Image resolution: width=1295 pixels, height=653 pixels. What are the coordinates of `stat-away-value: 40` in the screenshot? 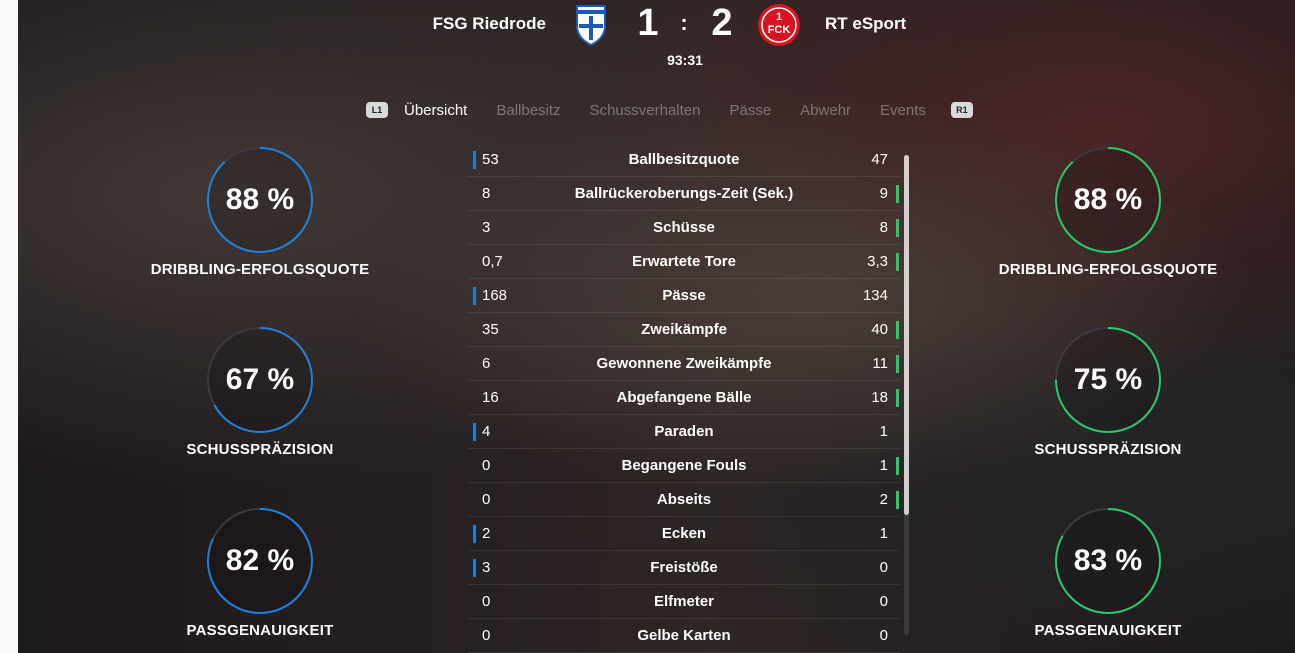 It's located at (879, 329).